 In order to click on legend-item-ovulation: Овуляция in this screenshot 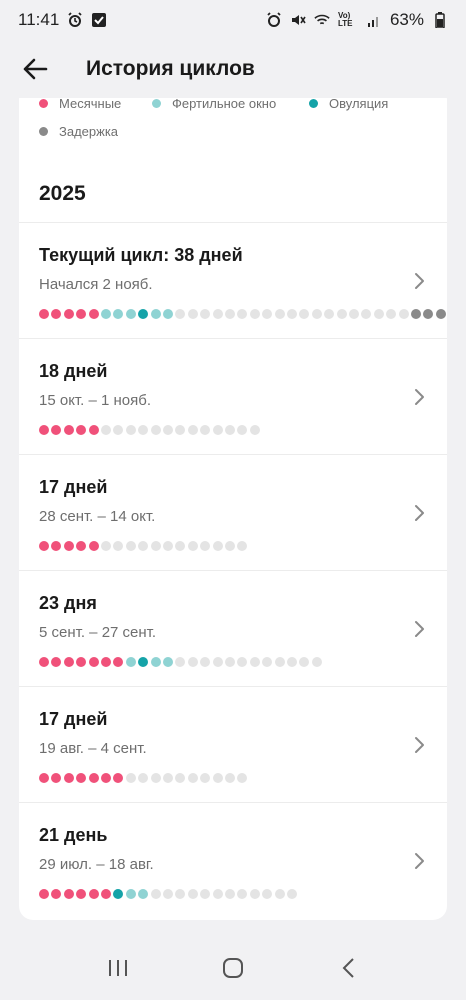, I will do `click(348, 103)`.